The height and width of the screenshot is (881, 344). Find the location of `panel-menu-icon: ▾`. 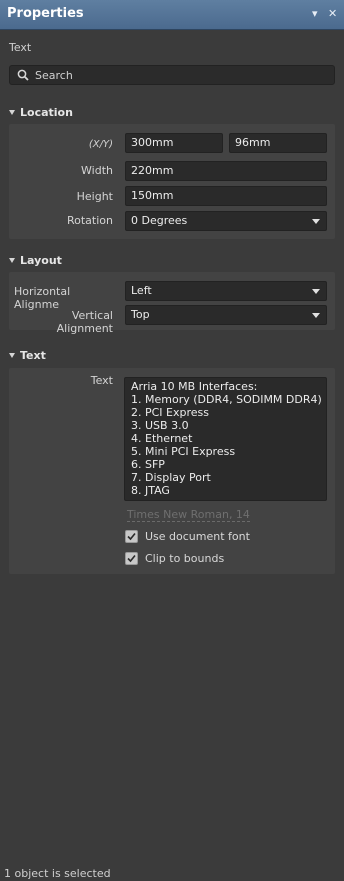

panel-menu-icon: ▾ is located at coordinates (315, 13).